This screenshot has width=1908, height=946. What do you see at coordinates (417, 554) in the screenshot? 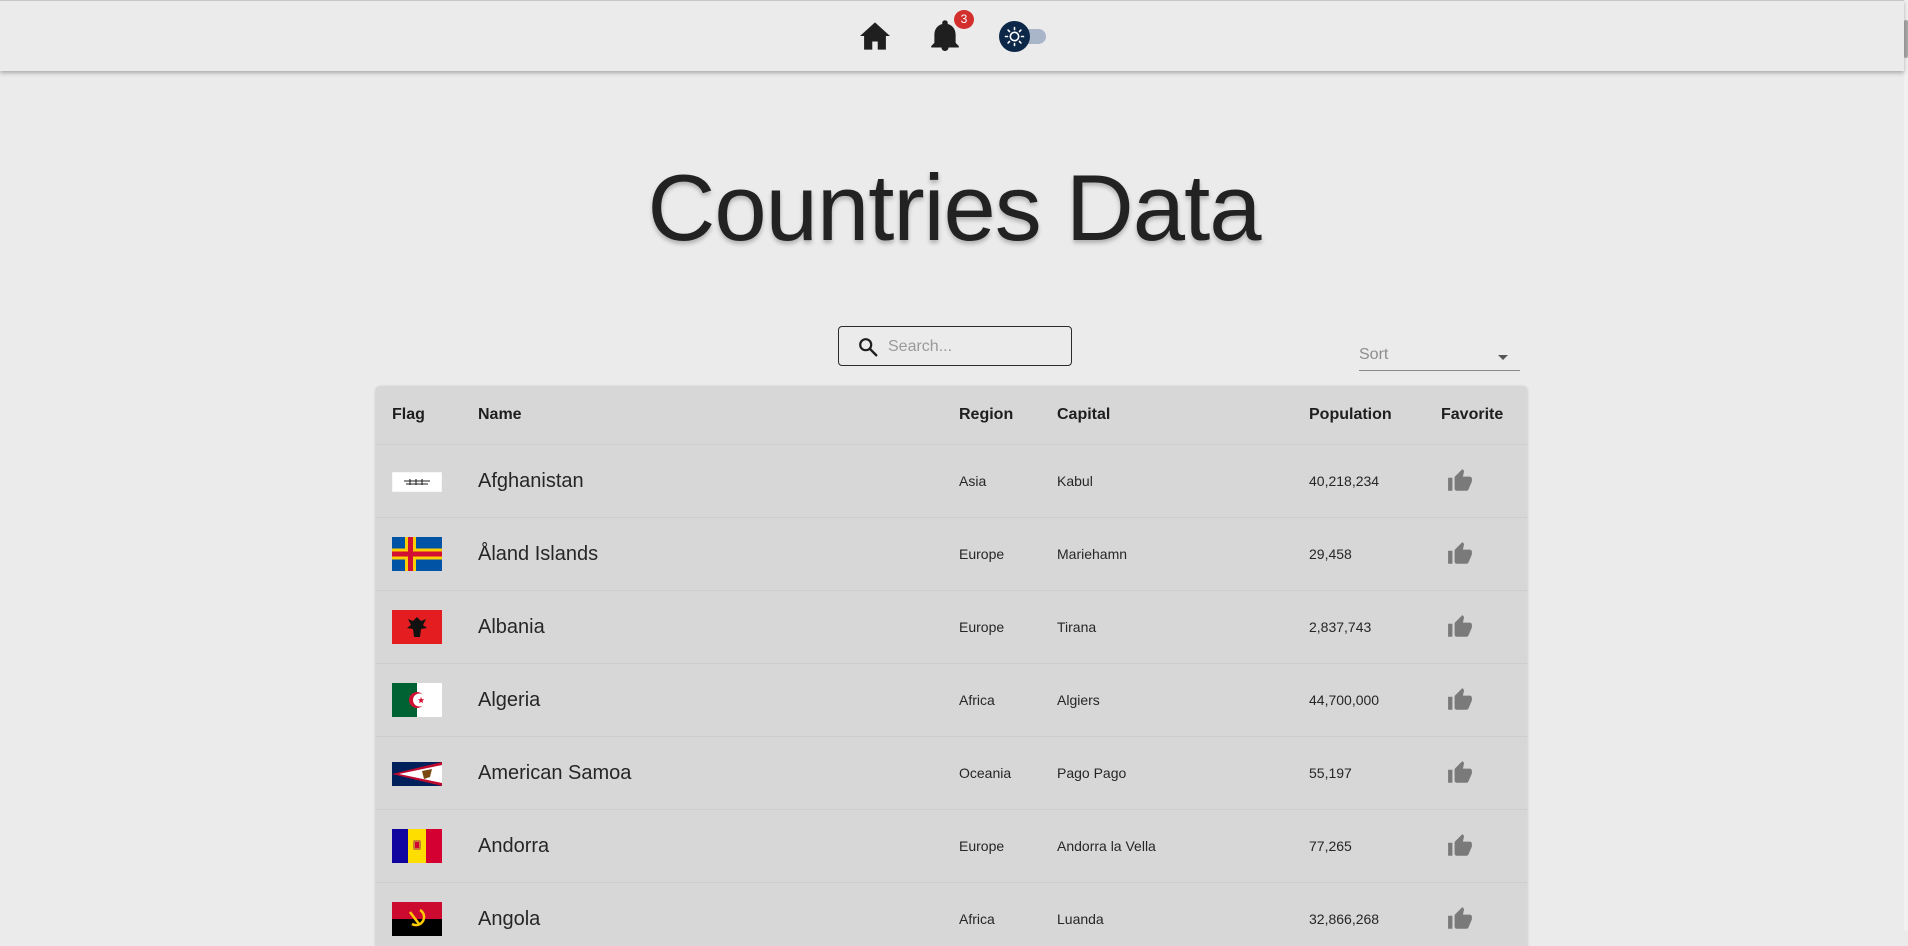
I see `aland-islands-flag` at bounding box center [417, 554].